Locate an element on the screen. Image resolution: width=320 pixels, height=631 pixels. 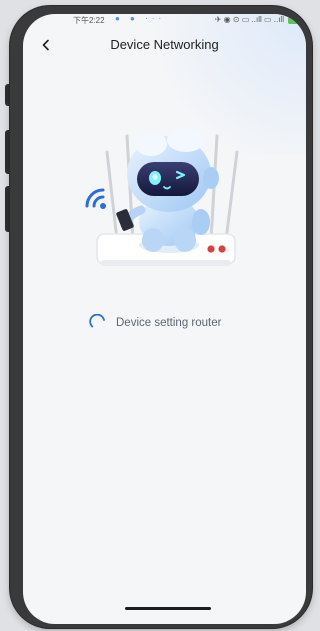
wifi-signal-icon is located at coordinates (95, 198).